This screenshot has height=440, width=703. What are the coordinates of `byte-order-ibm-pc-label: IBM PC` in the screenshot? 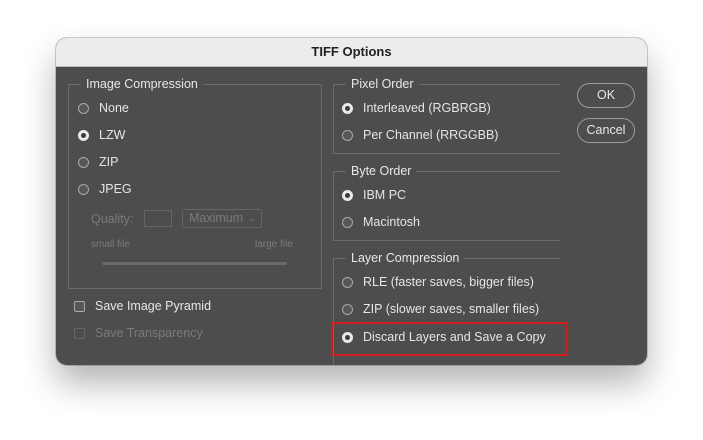 It's located at (385, 195).